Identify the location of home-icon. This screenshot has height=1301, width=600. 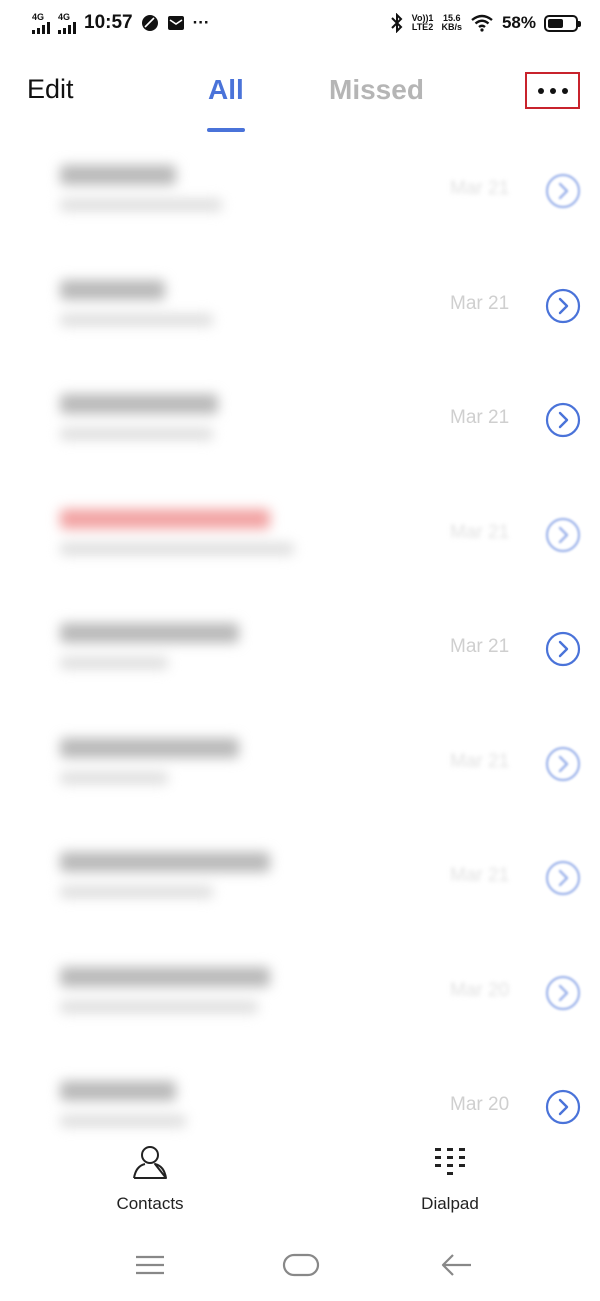
(301, 1265).